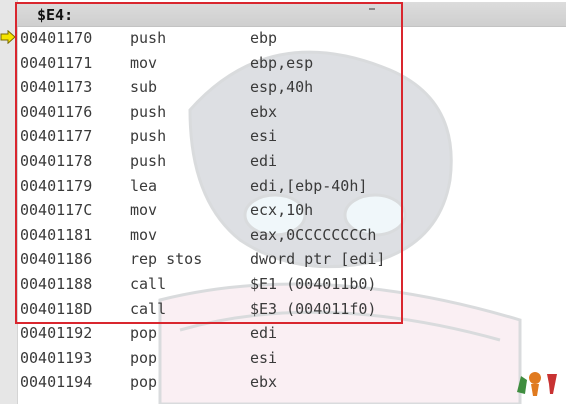 The image size is (566, 404). Describe the element at coordinates (56, 87) in the screenshot. I see `address: 00401173` at that location.